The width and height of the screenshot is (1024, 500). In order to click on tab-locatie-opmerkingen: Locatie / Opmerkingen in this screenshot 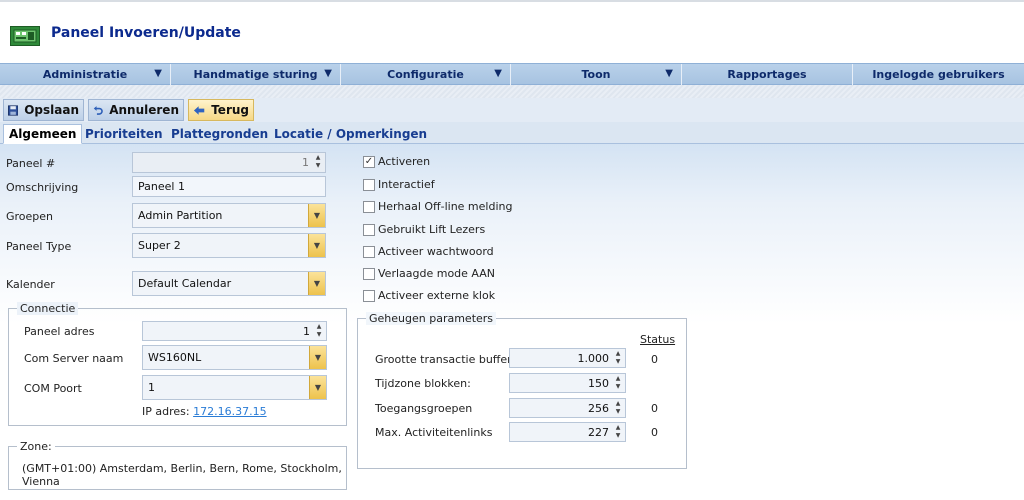, I will do `click(350, 134)`.